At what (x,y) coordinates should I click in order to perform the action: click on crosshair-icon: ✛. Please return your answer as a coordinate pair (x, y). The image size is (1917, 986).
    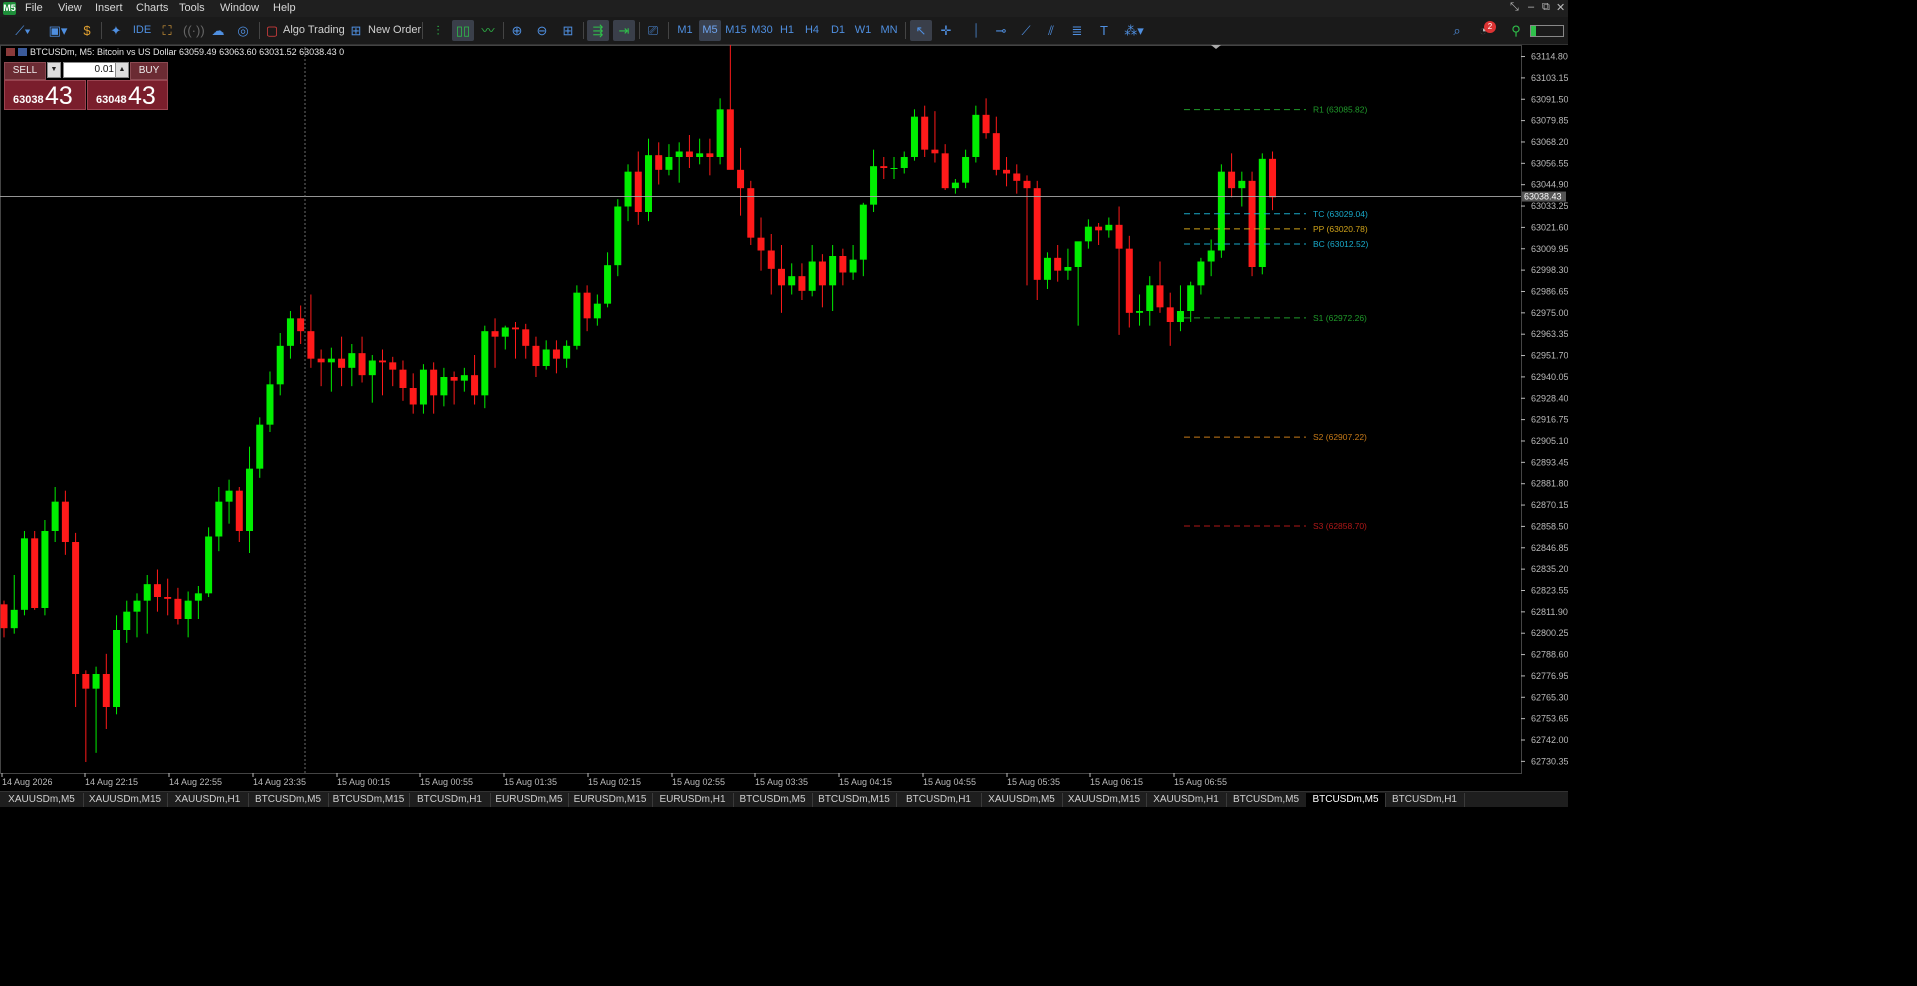
    Looking at the image, I should click on (946, 30).